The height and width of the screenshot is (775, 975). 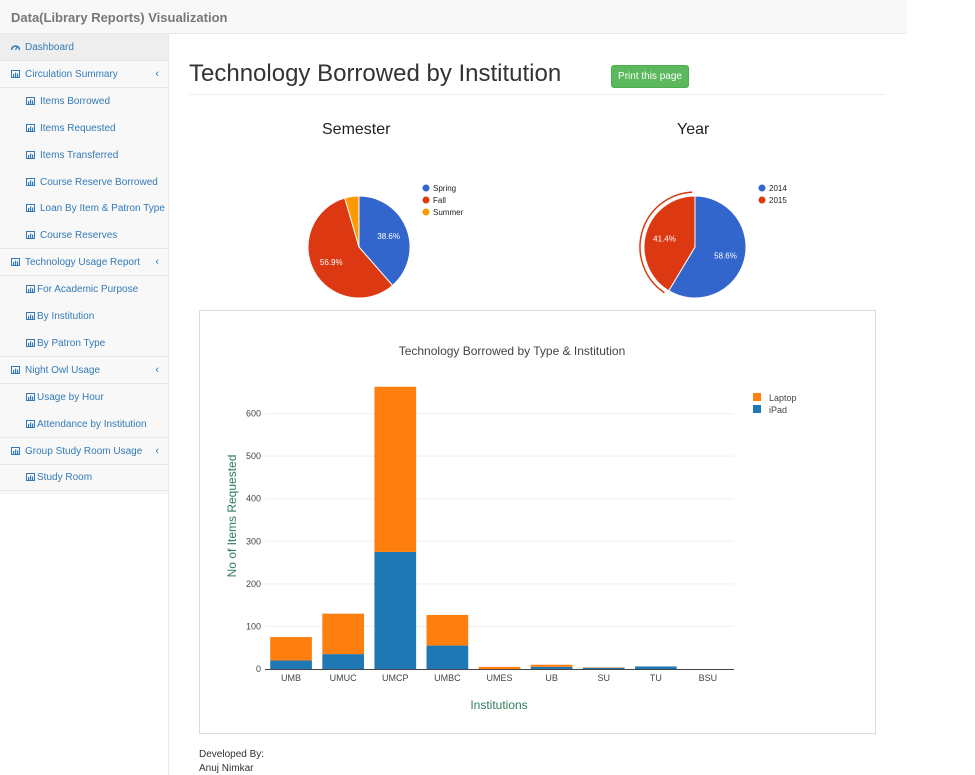 I want to click on legend-item-ipad: iPad, so click(x=770, y=410).